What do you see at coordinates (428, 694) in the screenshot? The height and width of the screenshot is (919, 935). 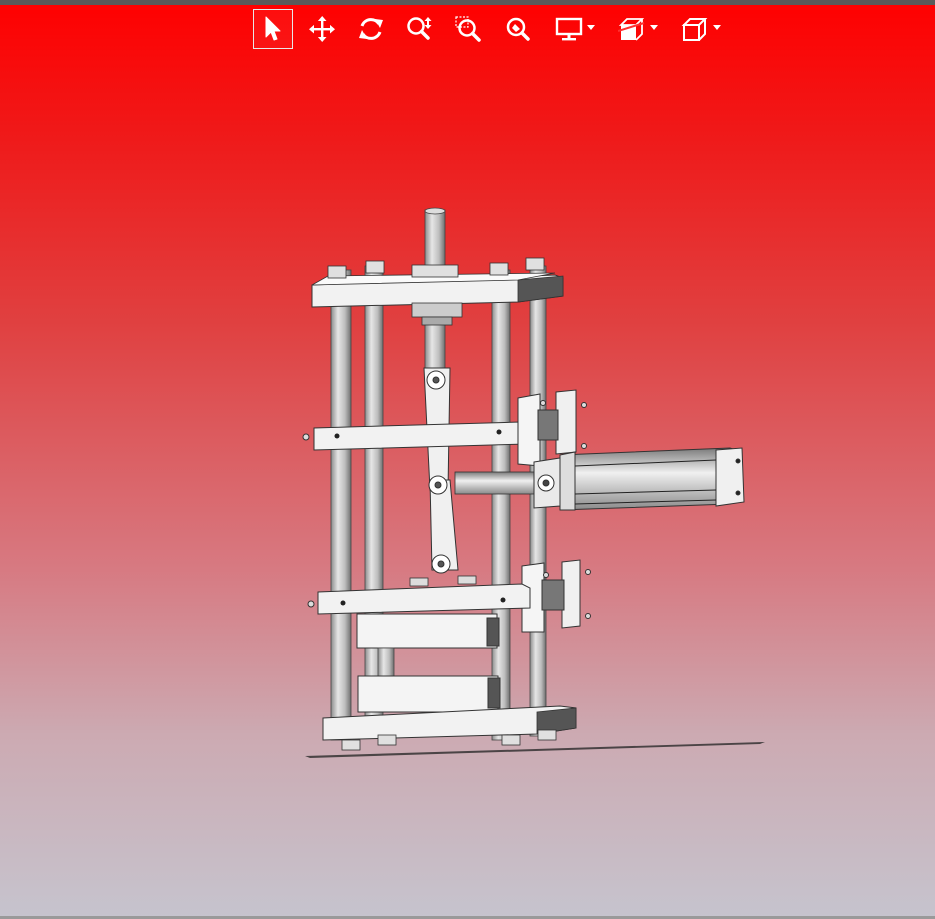 I see `die-block` at bounding box center [428, 694].